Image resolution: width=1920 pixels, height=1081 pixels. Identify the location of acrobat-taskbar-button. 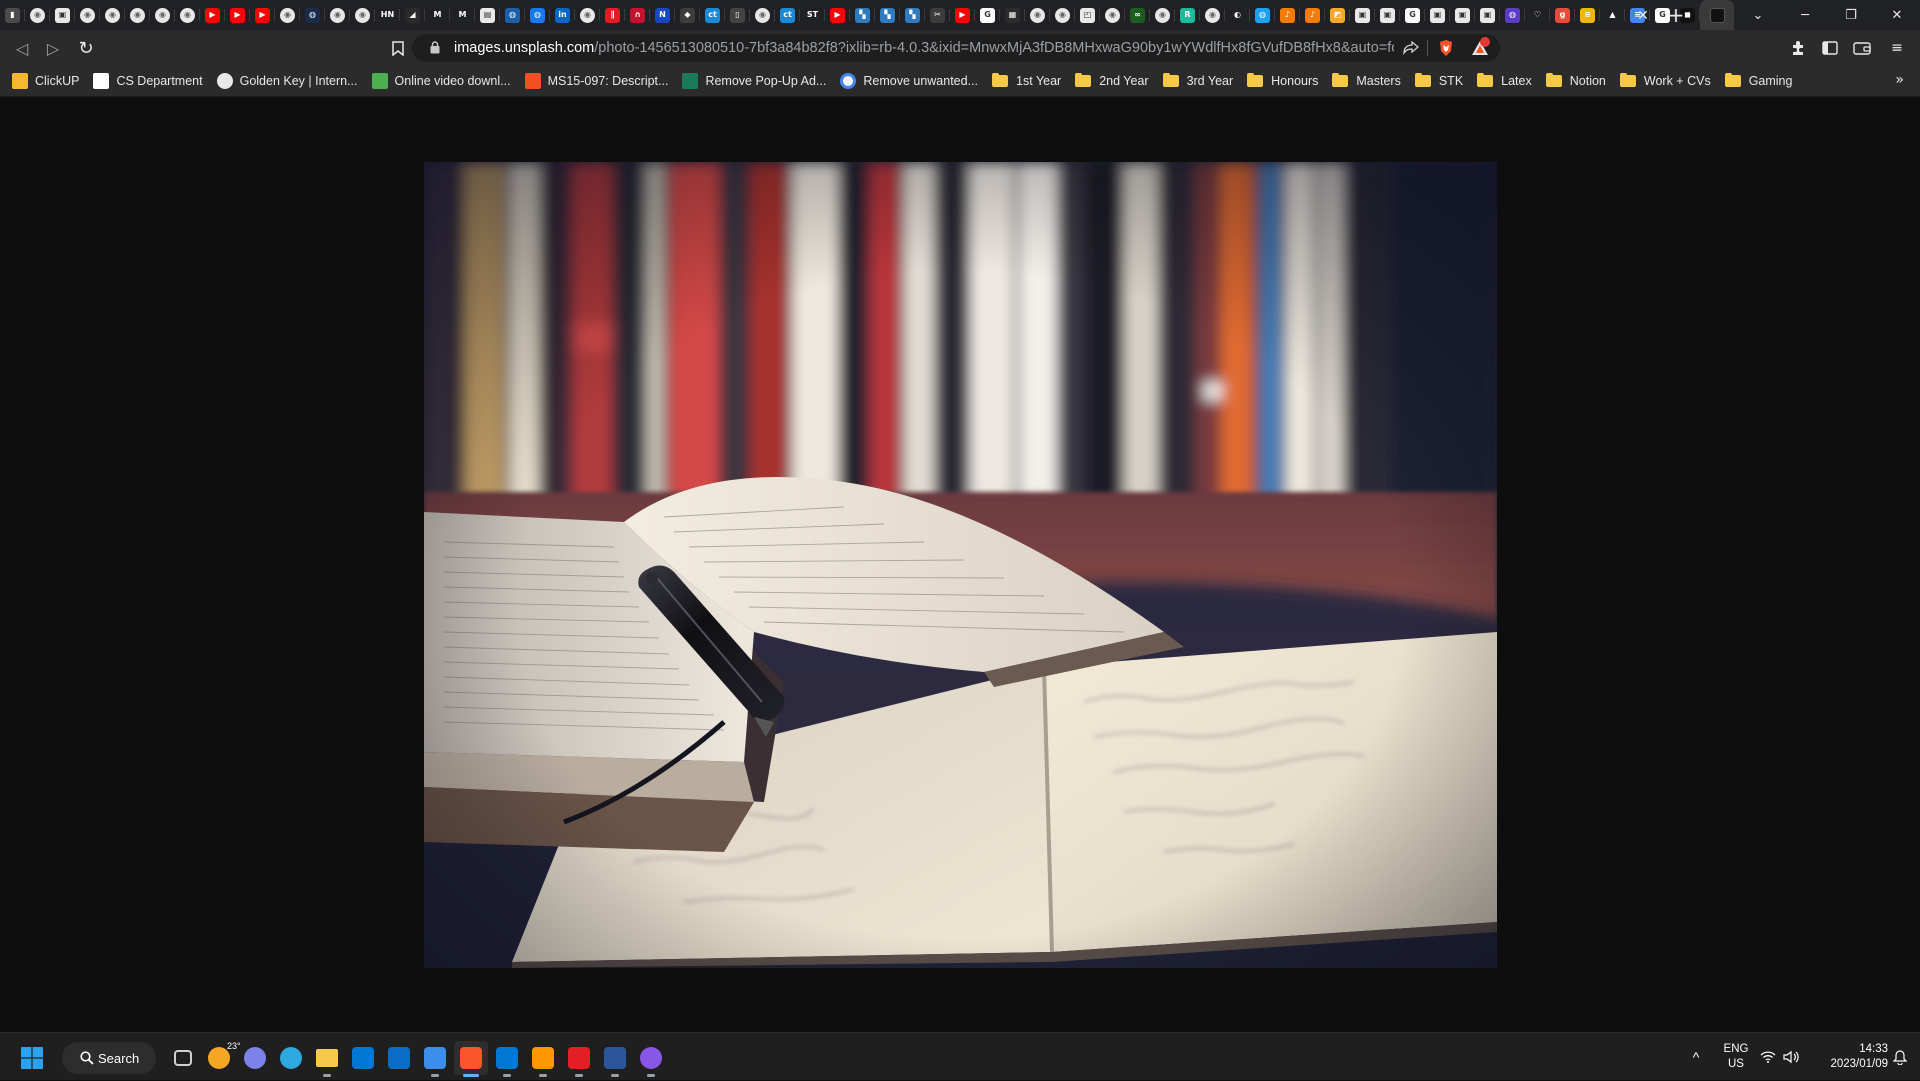
(579, 1059).